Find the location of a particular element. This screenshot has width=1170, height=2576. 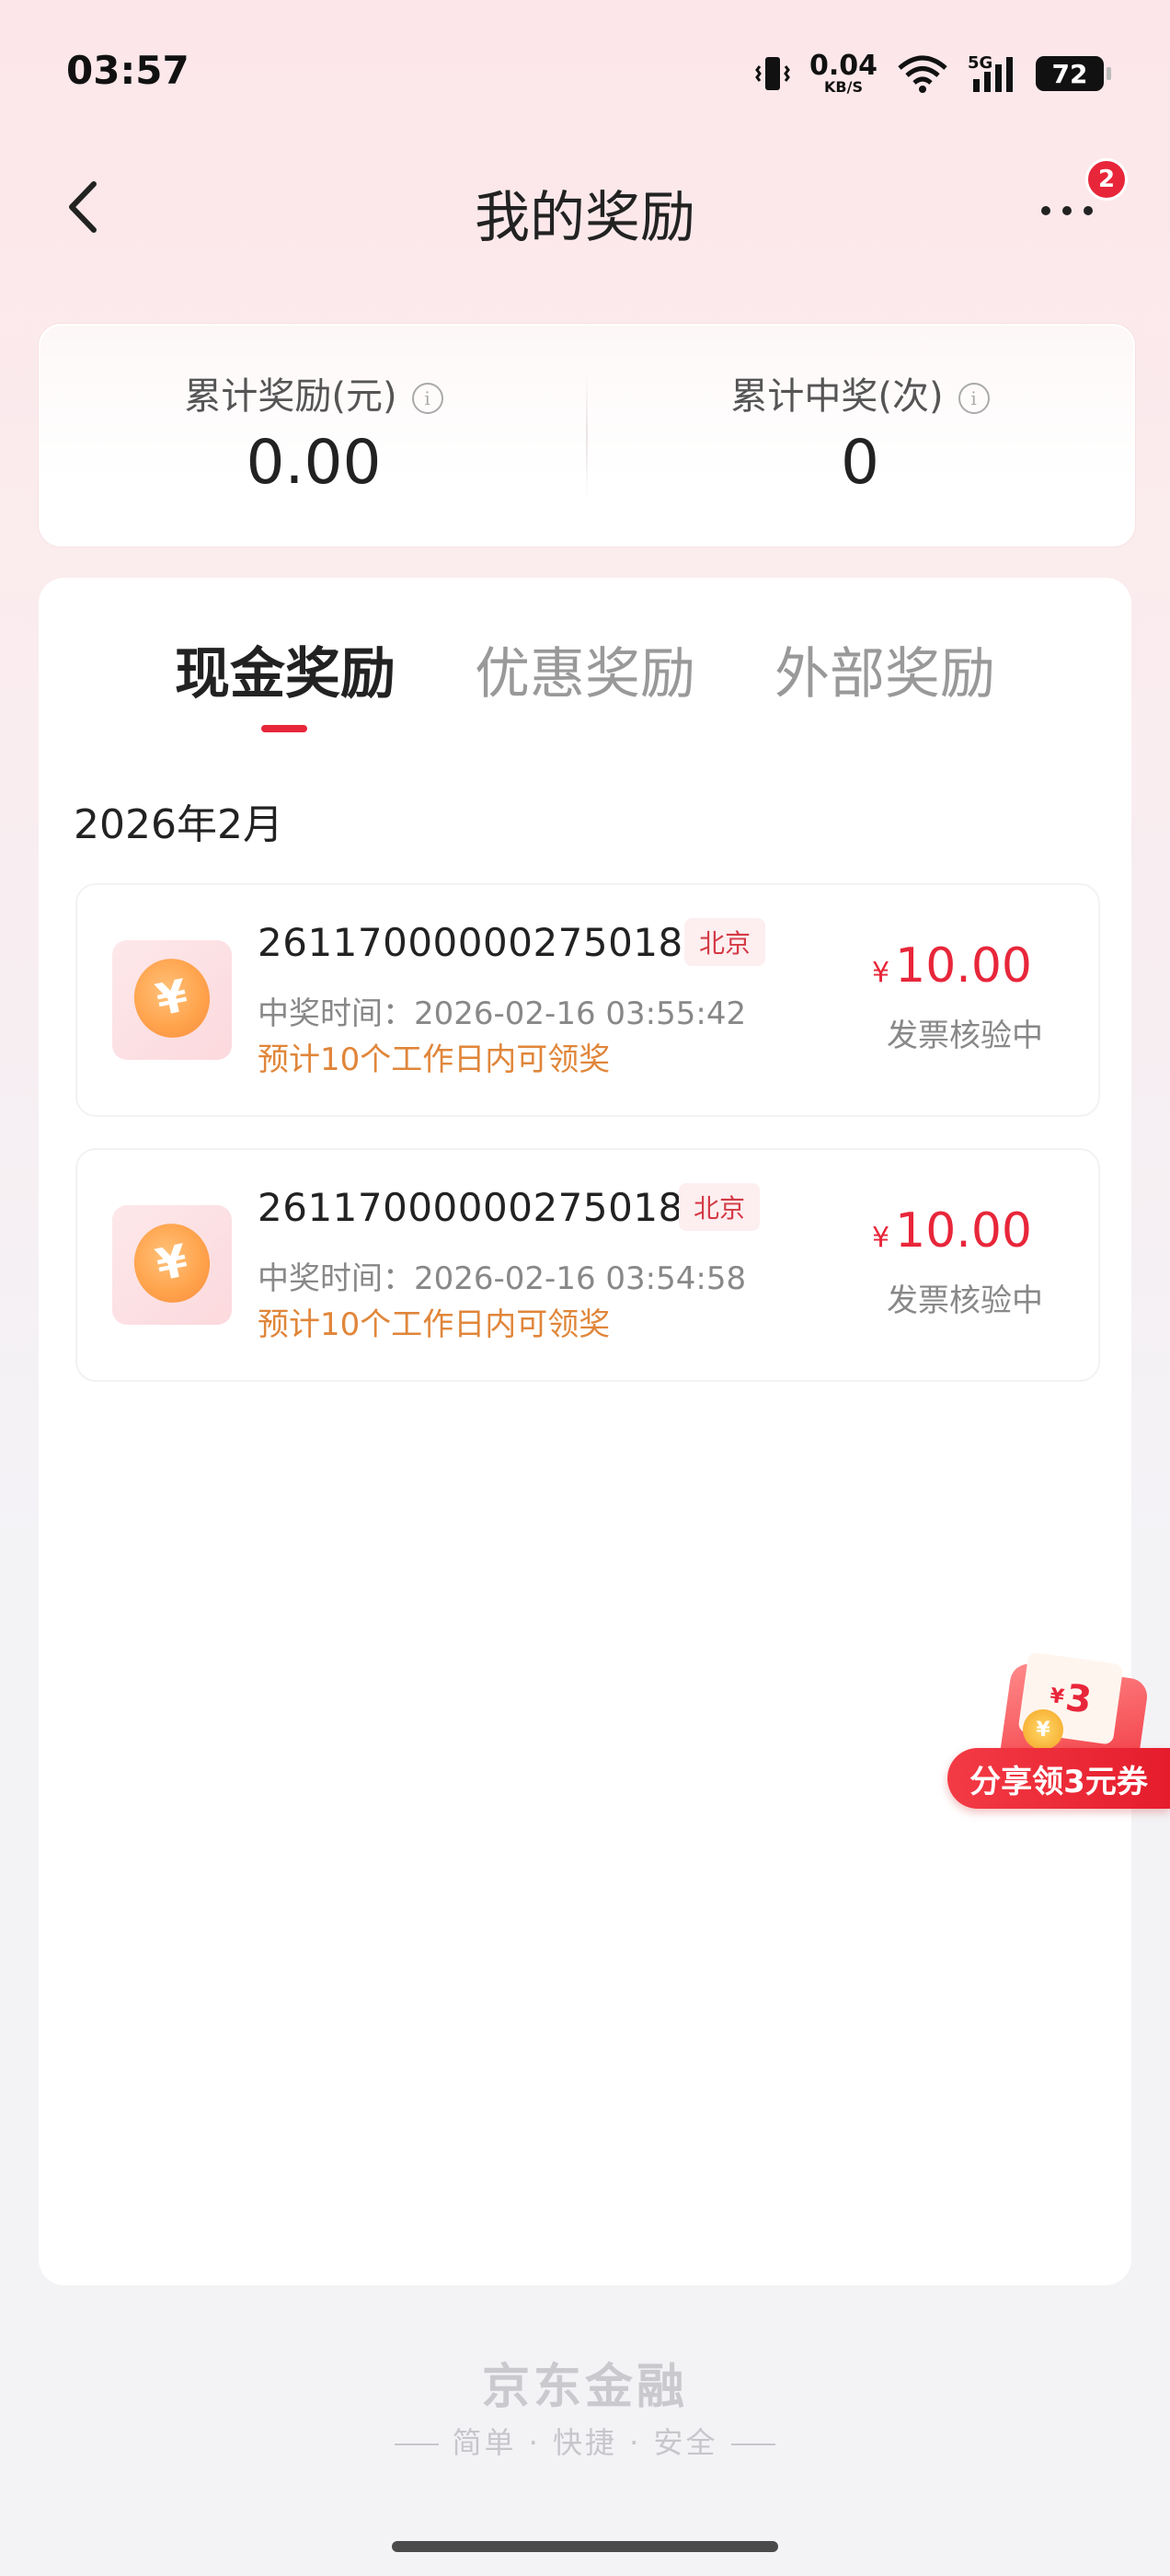

notification-badge: 2 is located at coordinates (1106, 179).